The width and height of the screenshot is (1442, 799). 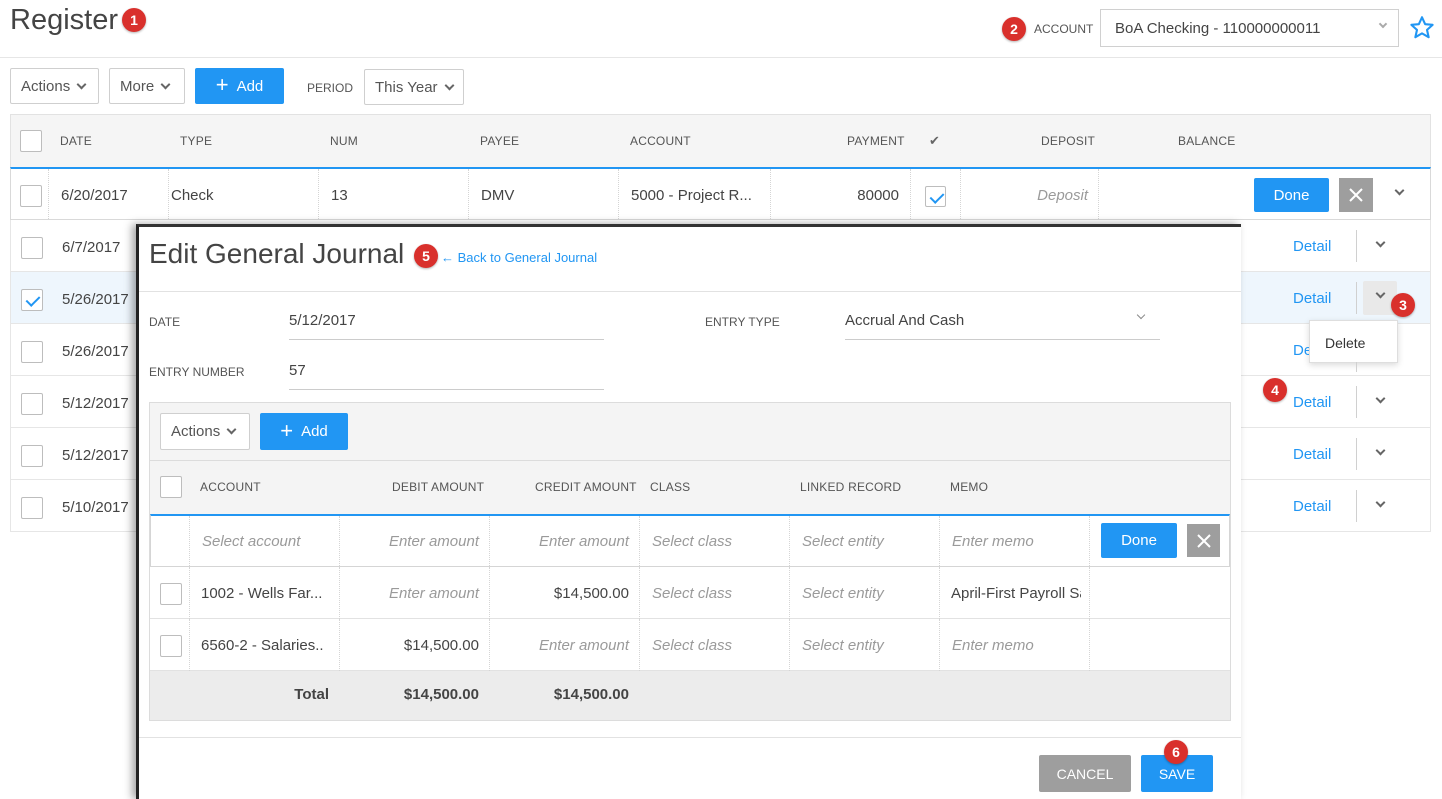 What do you see at coordinates (446, 372) in the screenshot?
I see `entry-number-input: 57` at bounding box center [446, 372].